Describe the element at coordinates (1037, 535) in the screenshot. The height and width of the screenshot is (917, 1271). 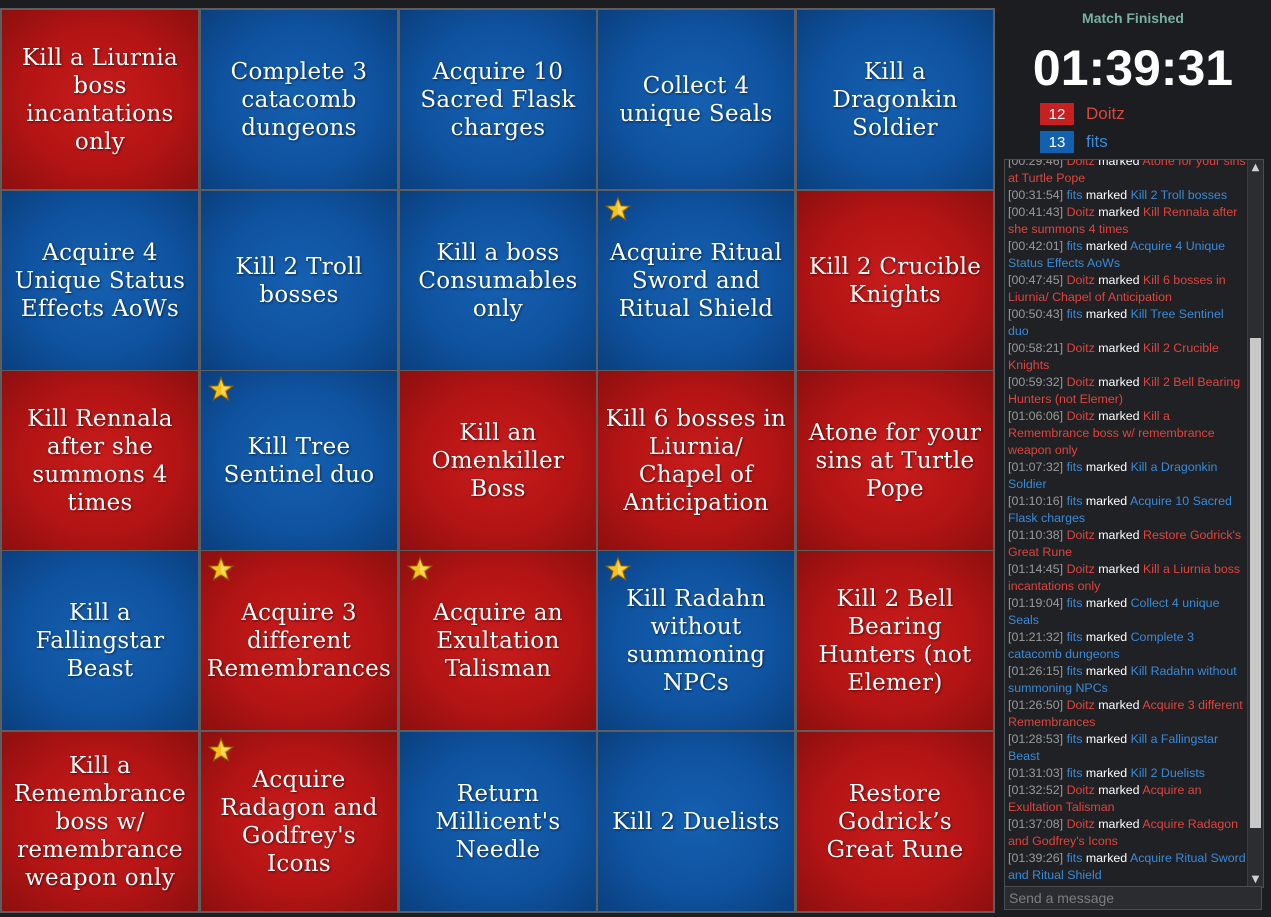
I see `log-time: [01:10:38]` at that location.